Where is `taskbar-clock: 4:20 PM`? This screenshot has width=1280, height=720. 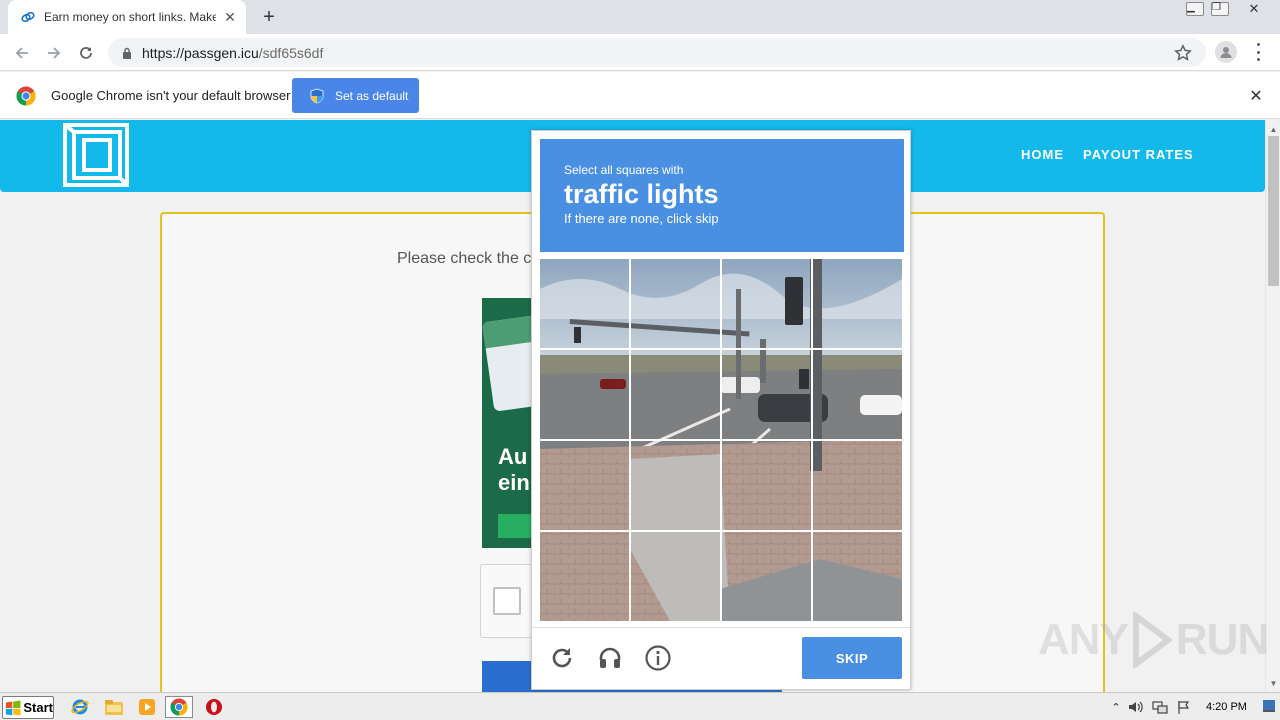
taskbar-clock: 4:20 PM is located at coordinates (1226, 707).